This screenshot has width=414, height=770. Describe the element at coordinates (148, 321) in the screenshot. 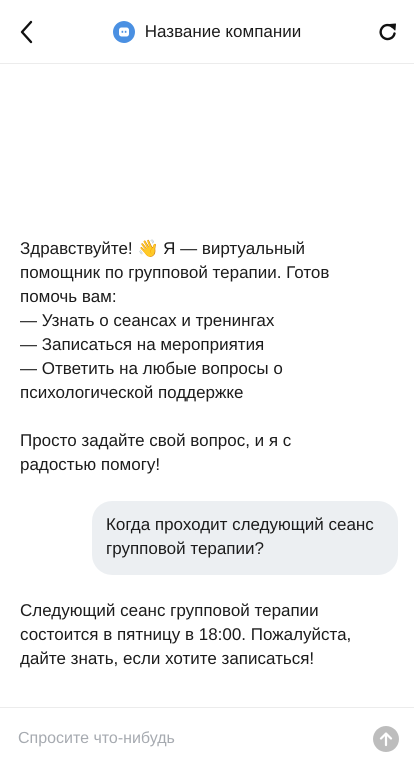

I see `message-text: — Узнать о сеансах и тренингах` at that location.